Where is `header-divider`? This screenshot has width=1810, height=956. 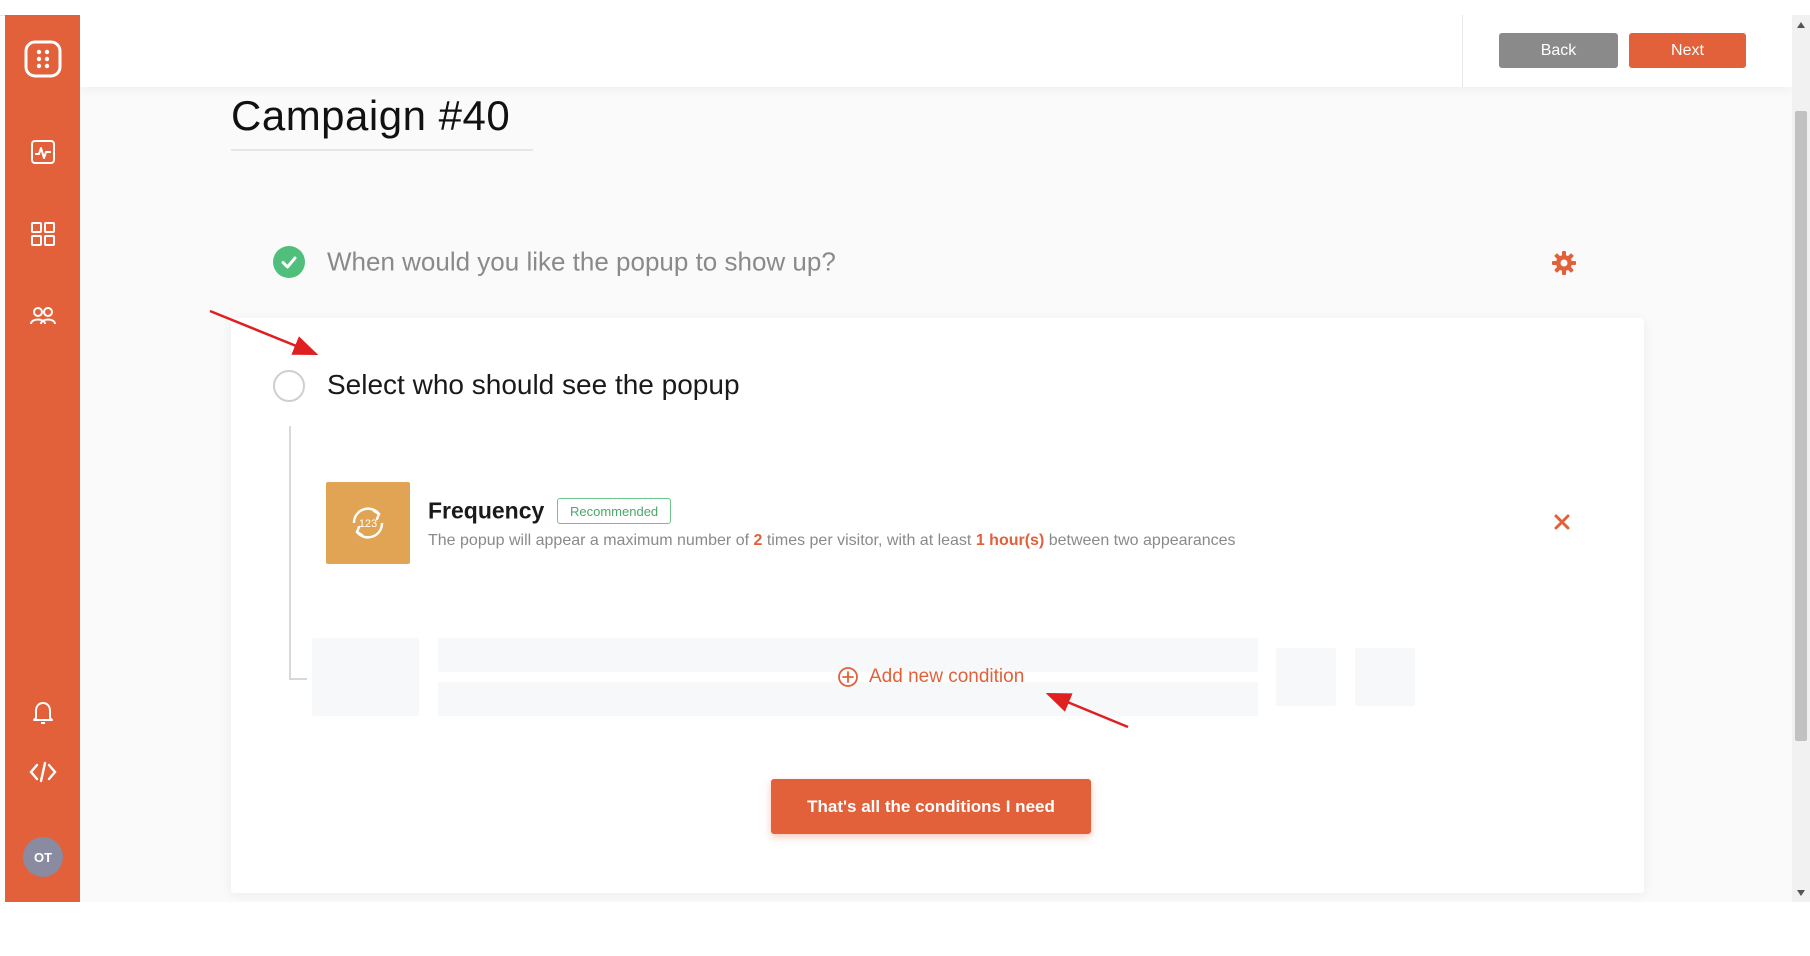
header-divider is located at coordinates (1462, 51).